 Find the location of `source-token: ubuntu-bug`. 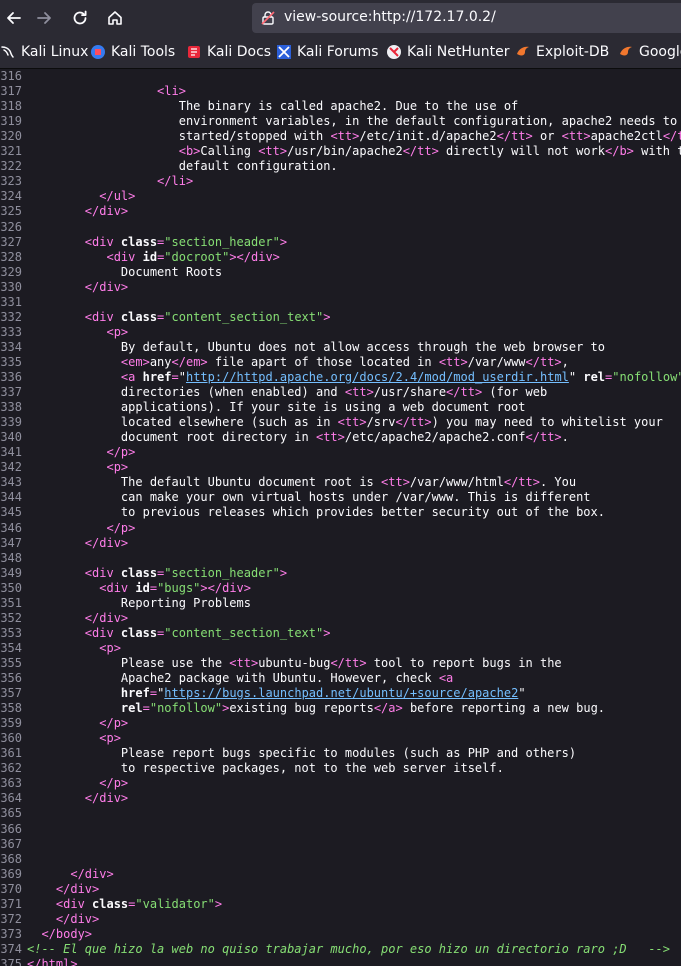

source-token: ubuntu-bug is located at coordinates (294, 662).